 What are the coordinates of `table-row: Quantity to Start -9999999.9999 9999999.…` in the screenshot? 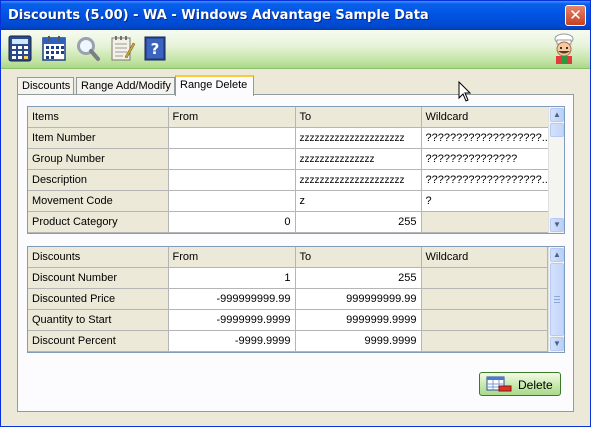 It's located at (288, 320).